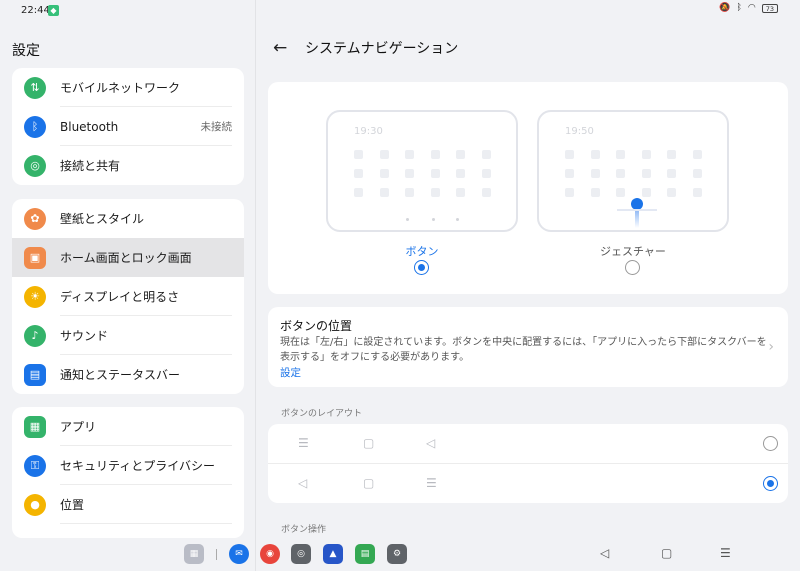  What do you see at coordinates (128, 165) in the screenshot?
I see `sidebar-item-connection-share: ◎ 接続と共有` at bounding box center [128, 165].